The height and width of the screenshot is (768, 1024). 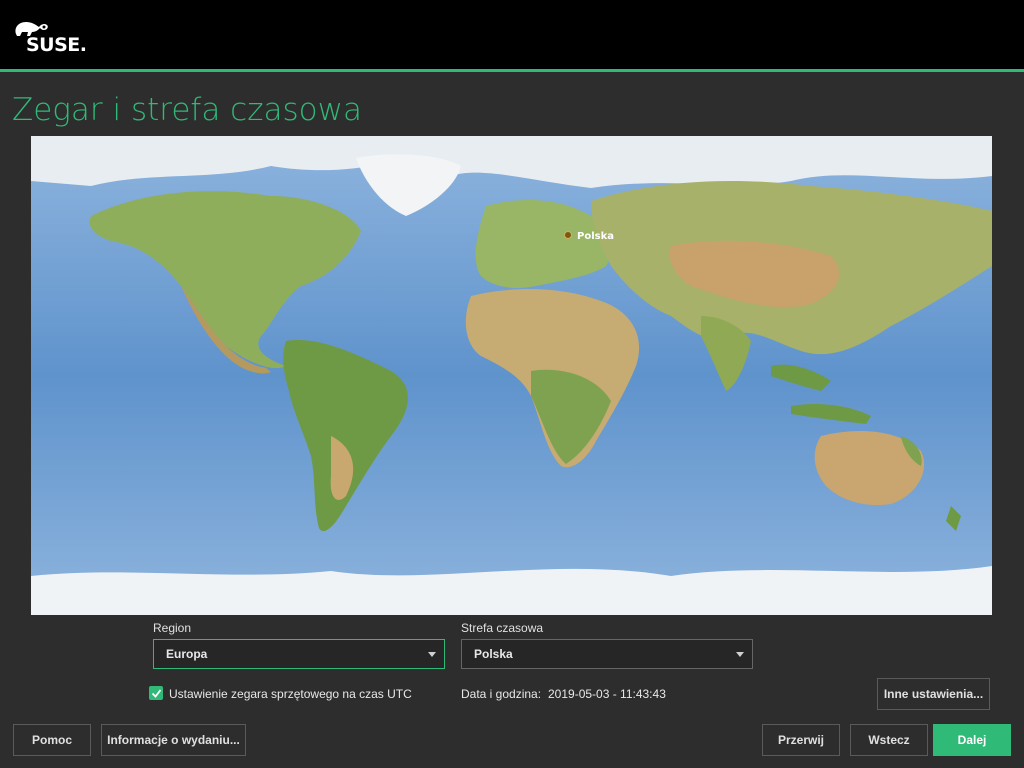 I want to click on hw-clock-utc-checkbox, so click(x=156, y=693).